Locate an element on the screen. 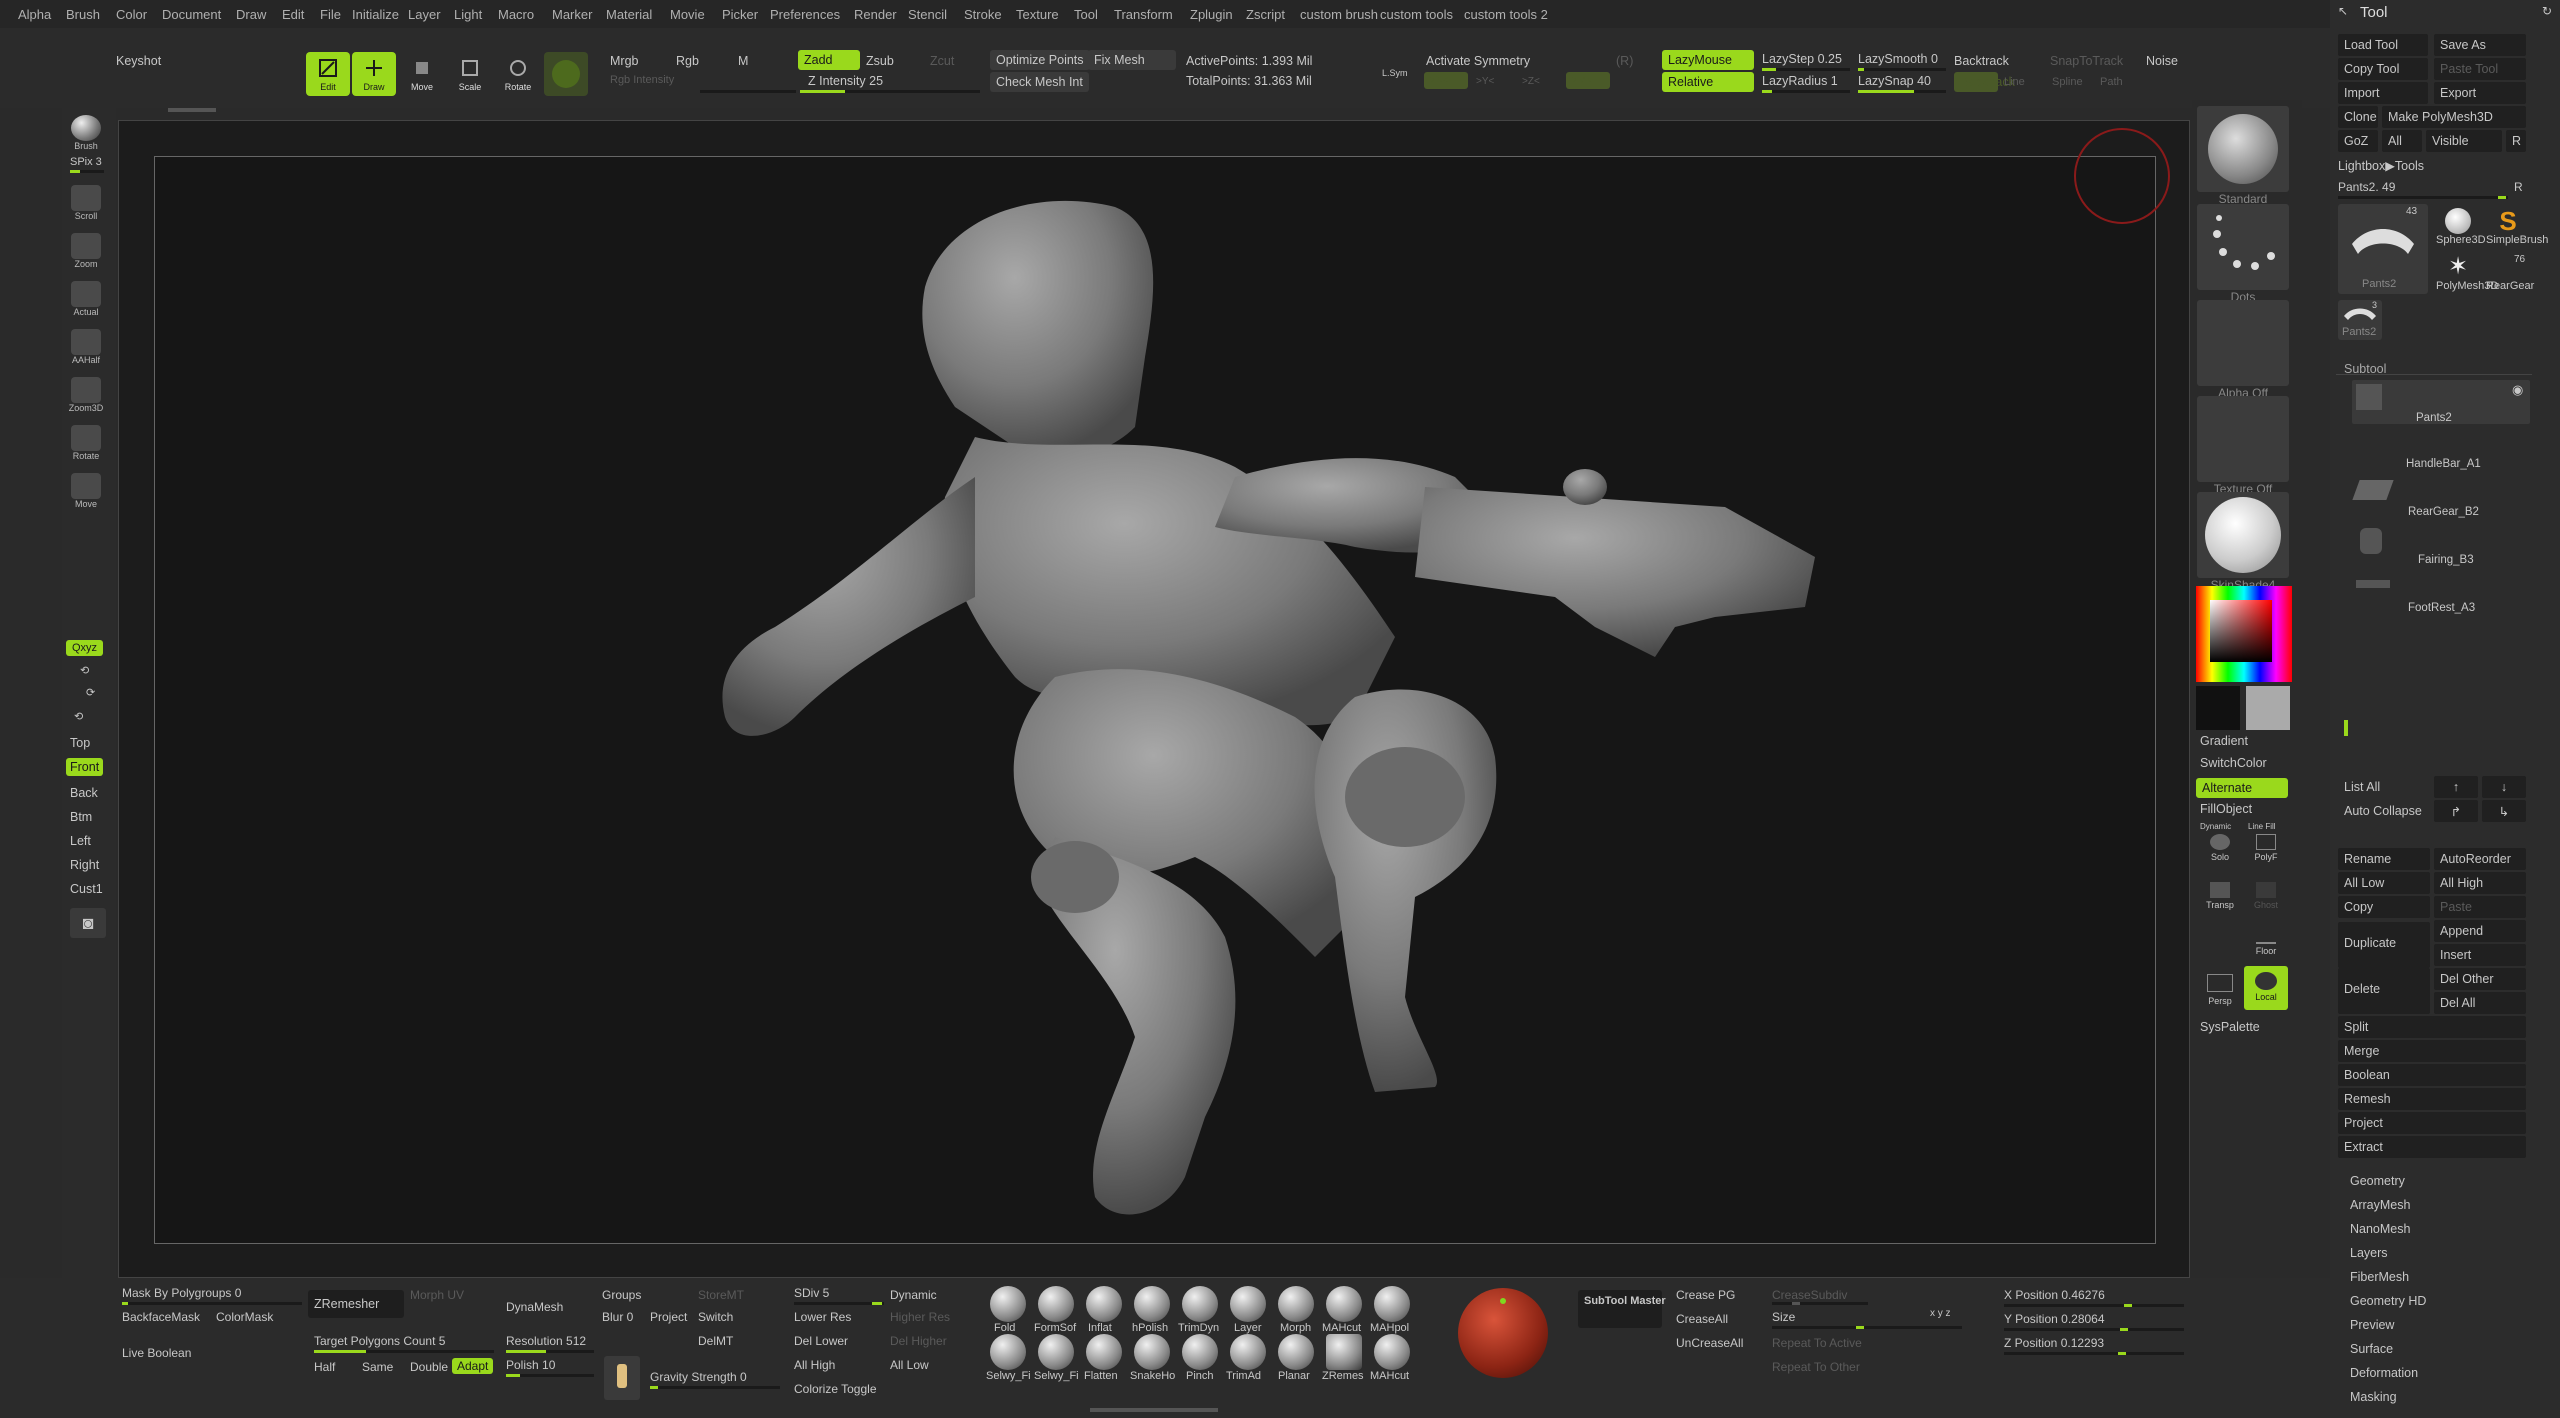  backtrack-toggle: Backtrack is located at coordinates (1984, 82).